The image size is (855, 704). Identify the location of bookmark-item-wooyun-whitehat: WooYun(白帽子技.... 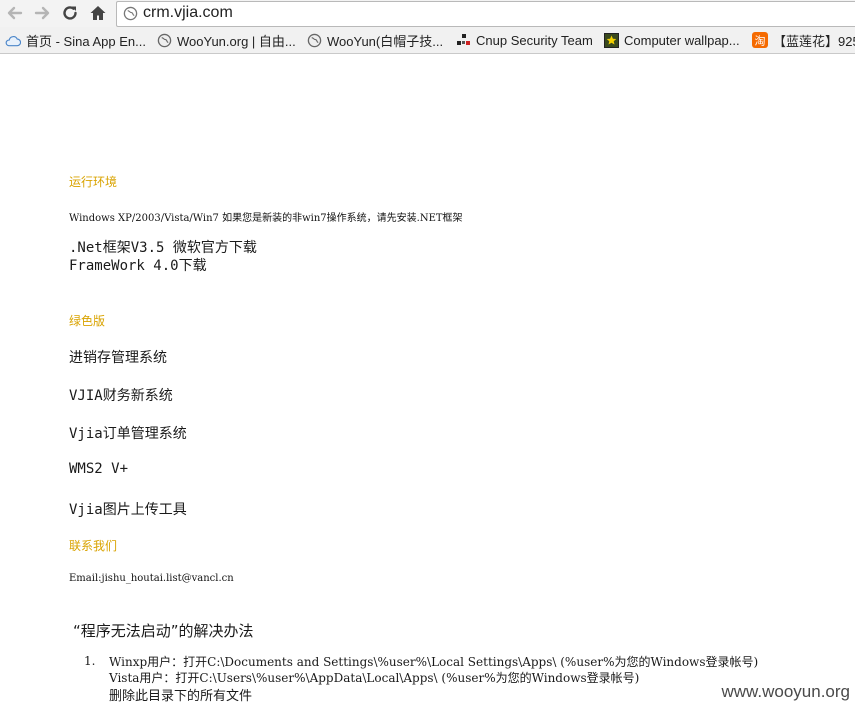
(374, 40).